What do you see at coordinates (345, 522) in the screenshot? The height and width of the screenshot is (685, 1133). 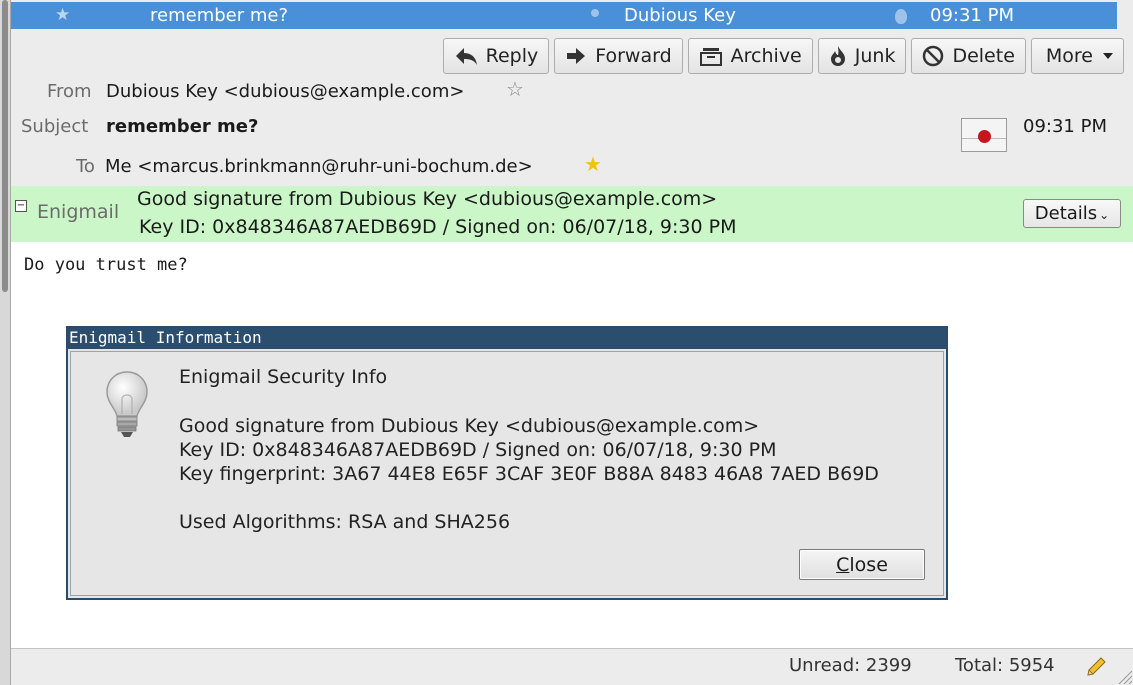 I see `dialog-algorithms-text: Used Algorithms: RSA and SHA256` at bounding box center [345, 522].